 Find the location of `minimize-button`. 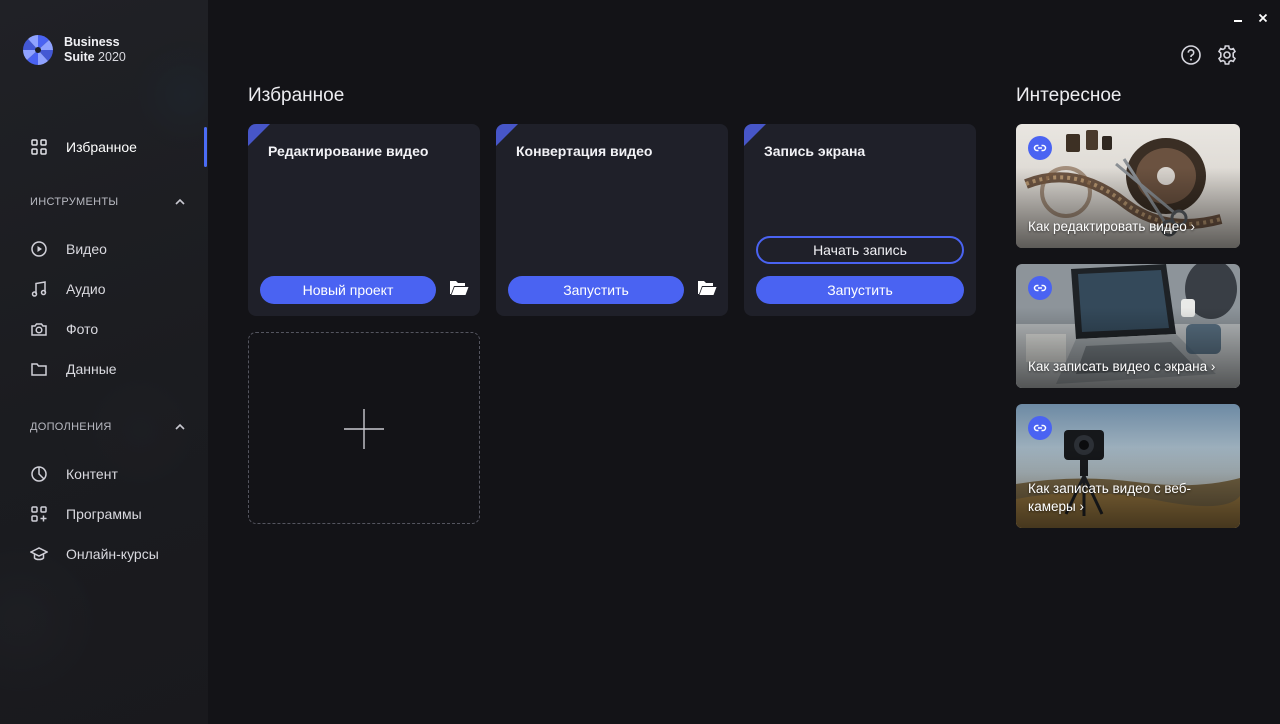

minimize-button is located at coordinates (1238, 18).